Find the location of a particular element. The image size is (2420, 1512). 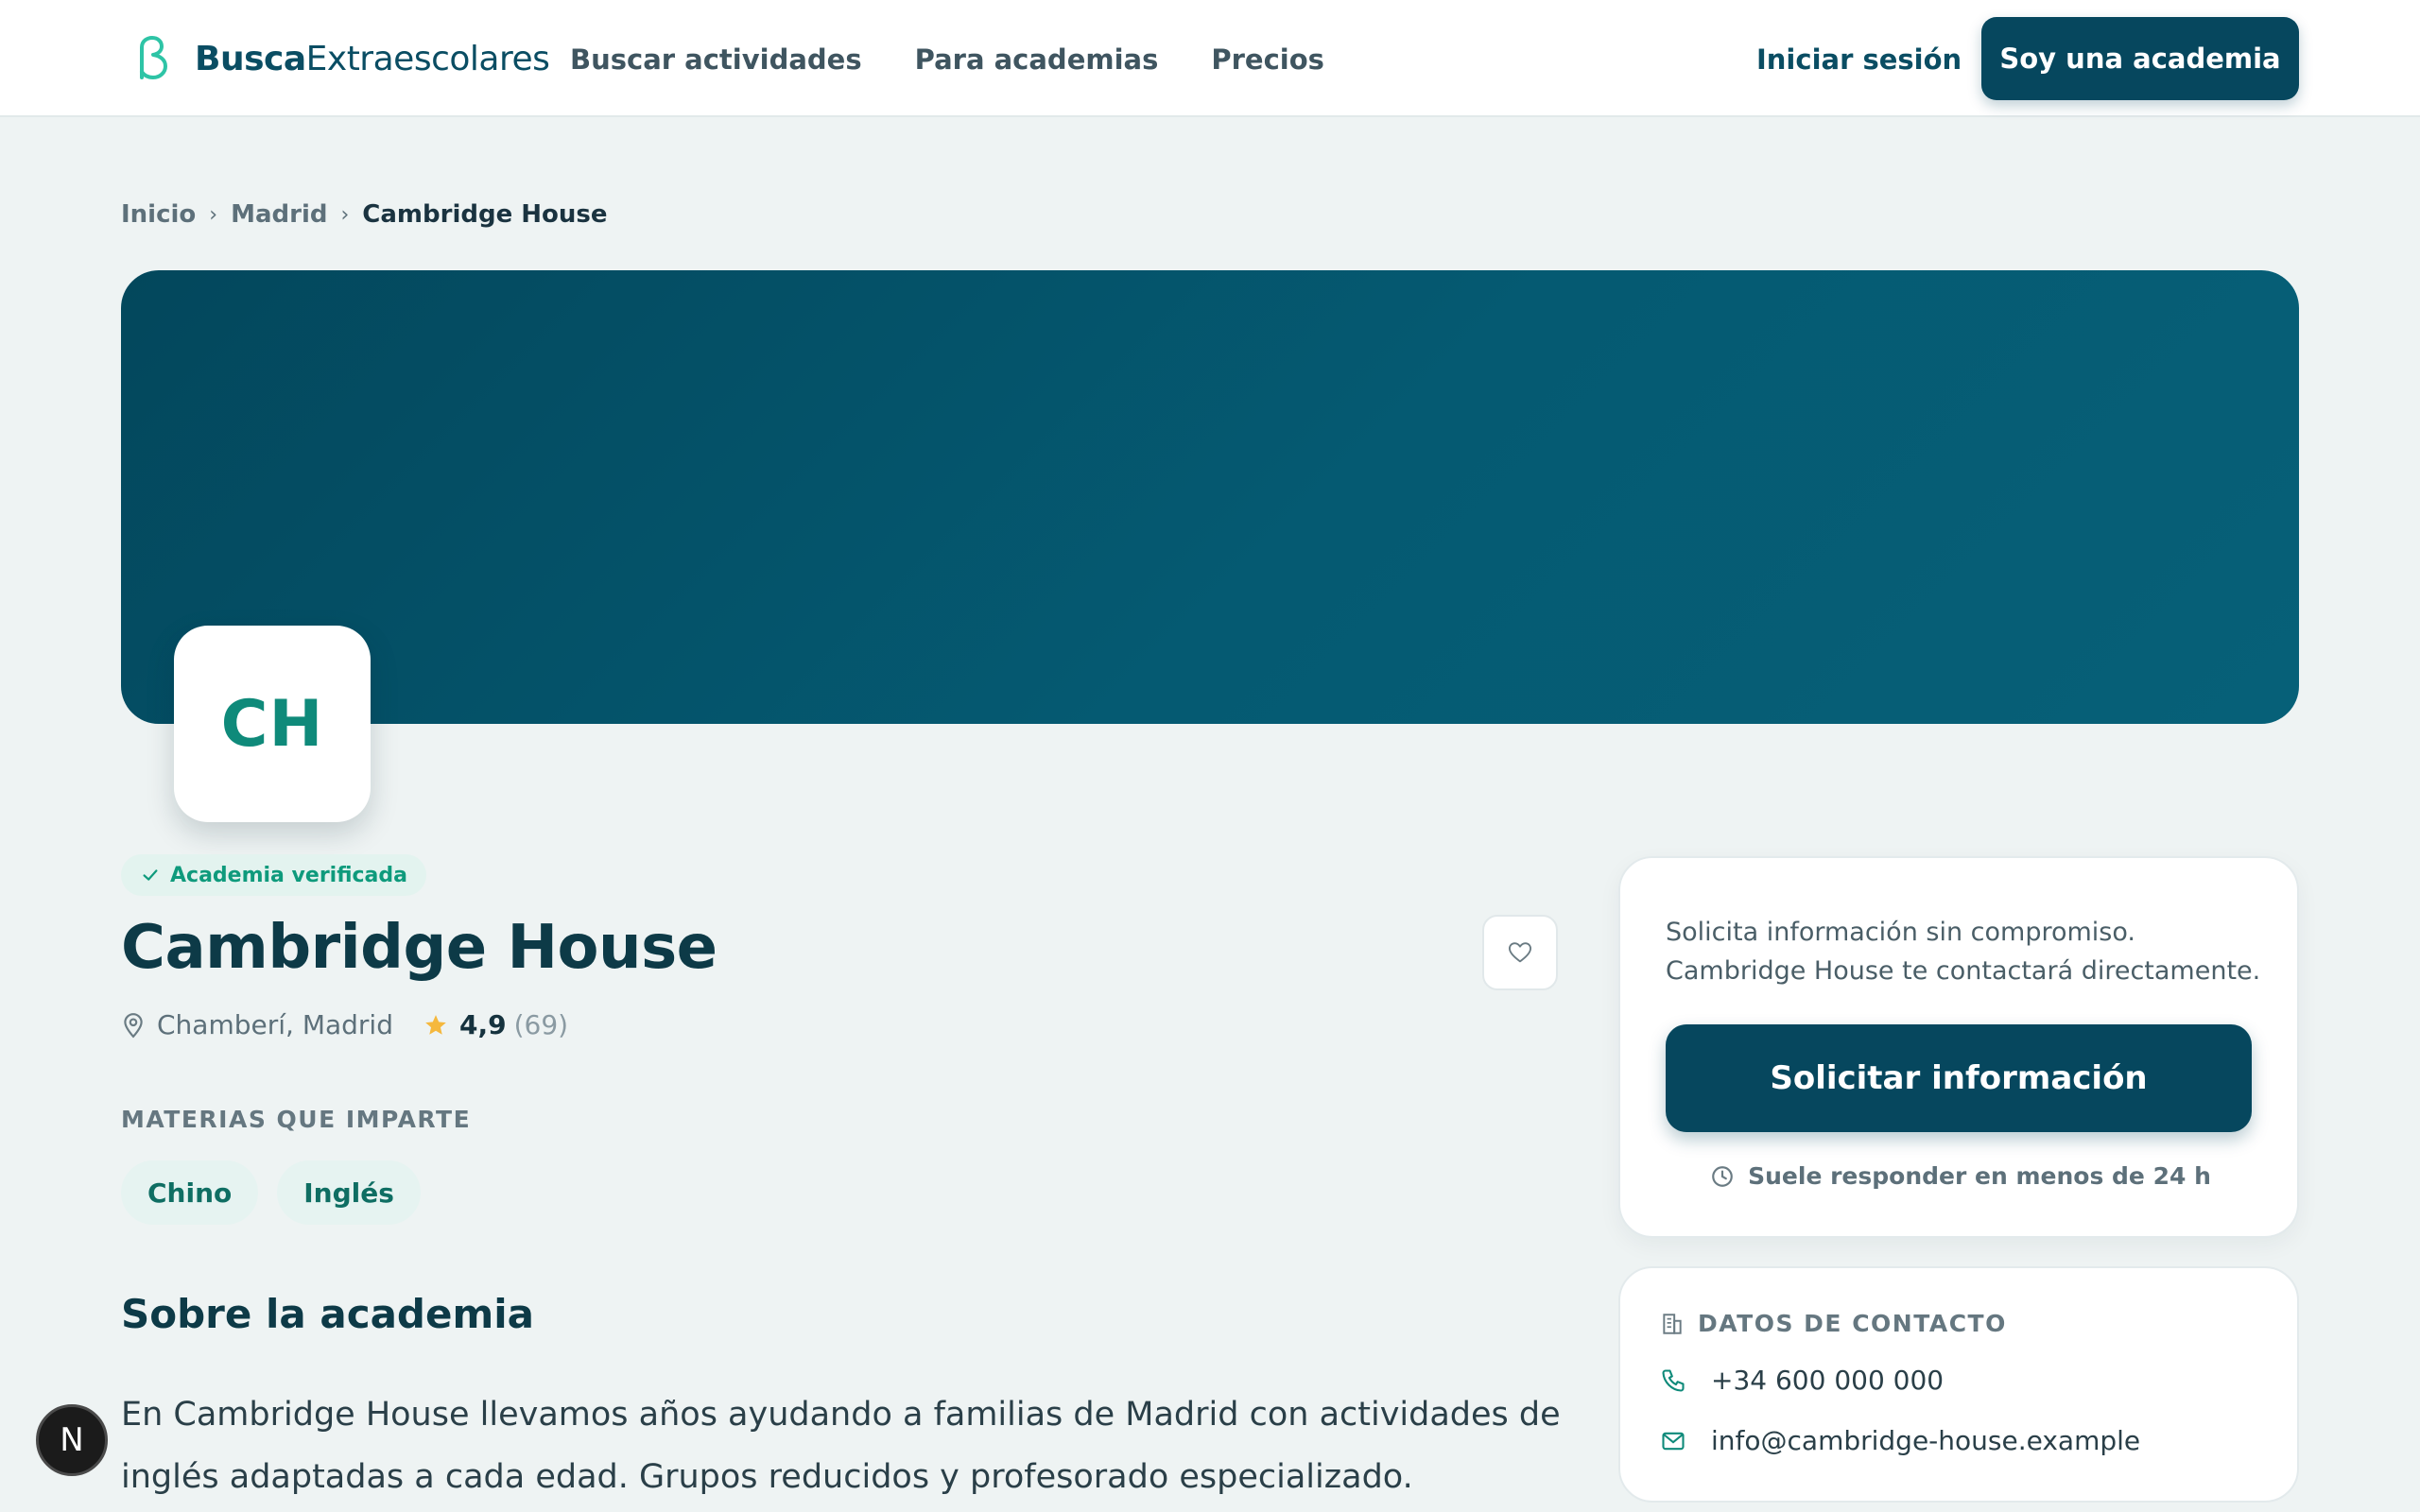

star-icon is located at coordinates (435, 1024).